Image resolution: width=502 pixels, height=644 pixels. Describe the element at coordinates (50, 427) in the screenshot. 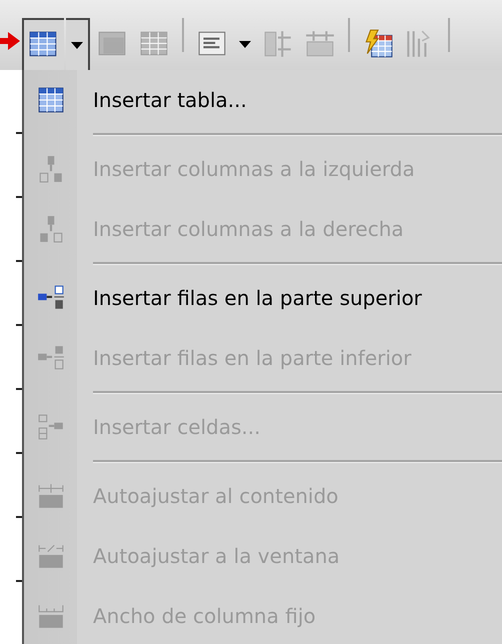

I see `insert-cells-icon` at that location.